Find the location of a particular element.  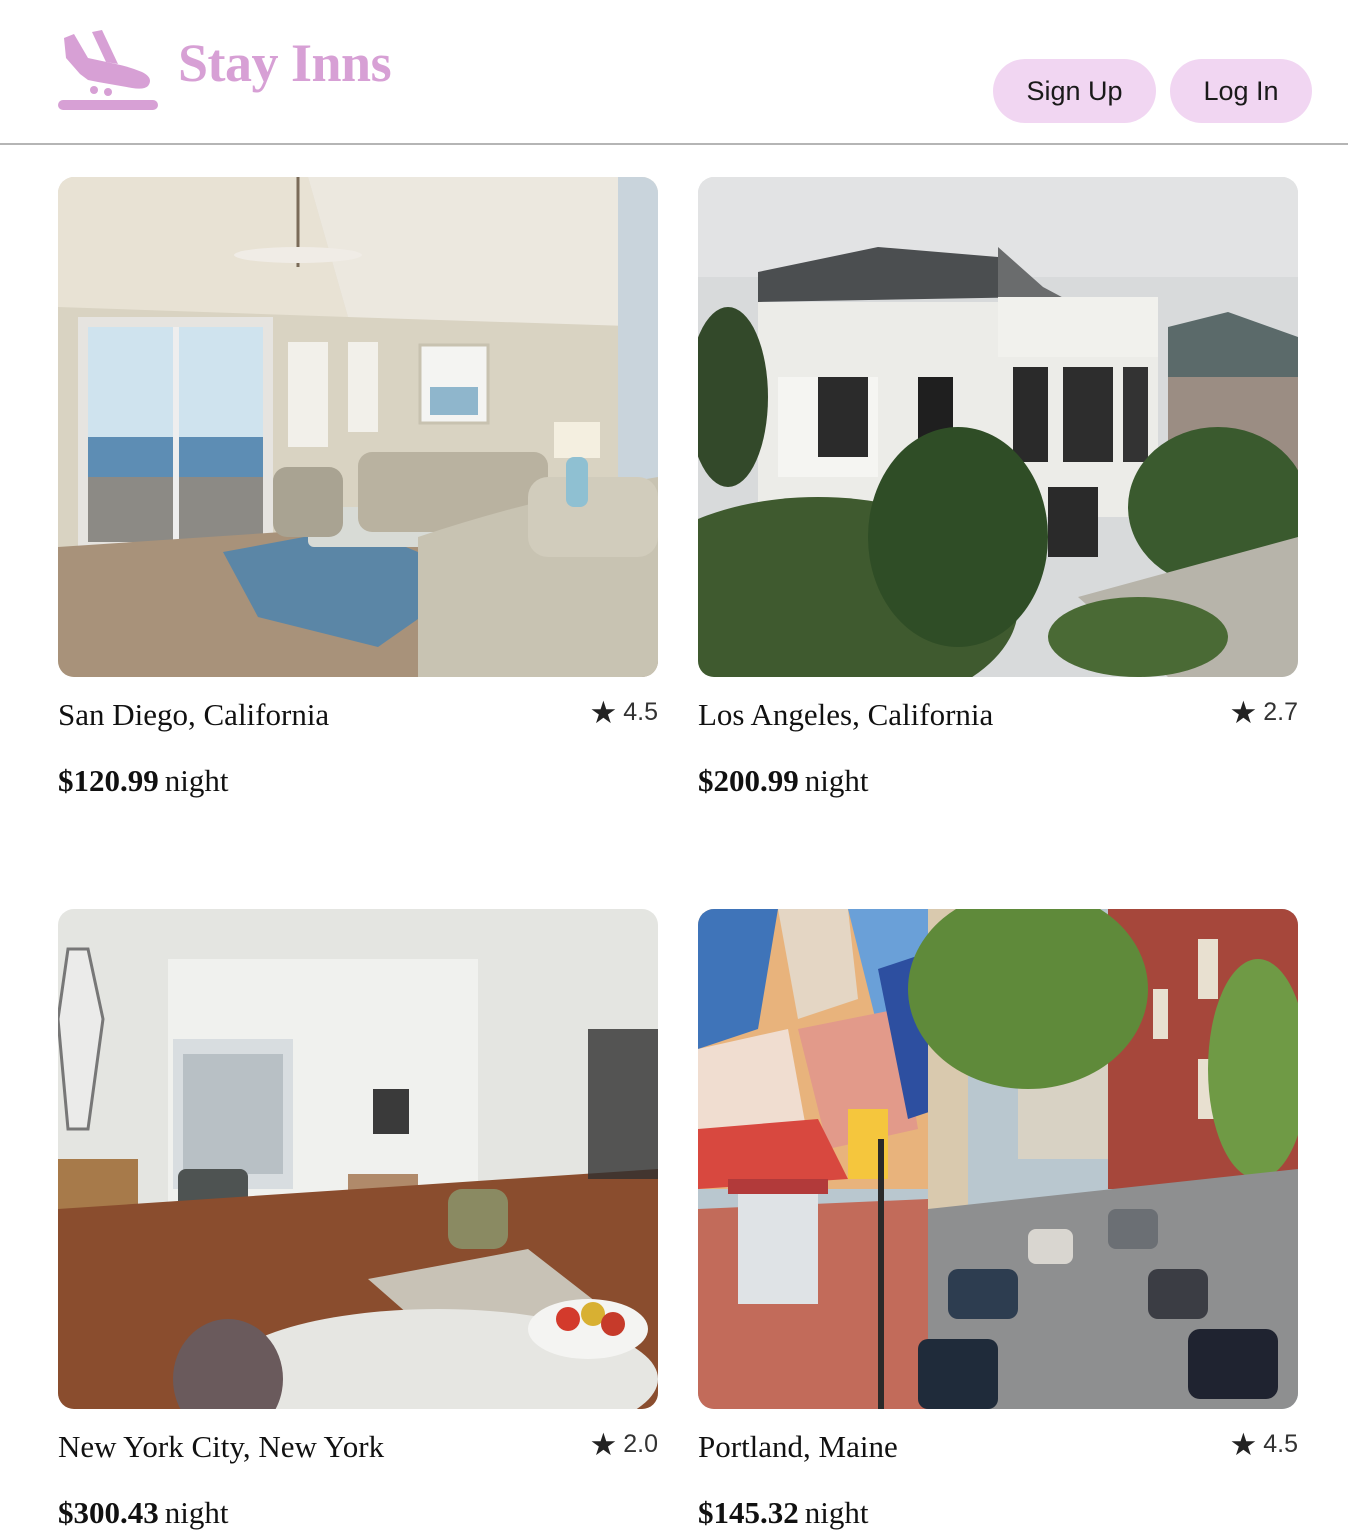

listing-rating: ★ 2.0 is located at coordinates (623, 1444).